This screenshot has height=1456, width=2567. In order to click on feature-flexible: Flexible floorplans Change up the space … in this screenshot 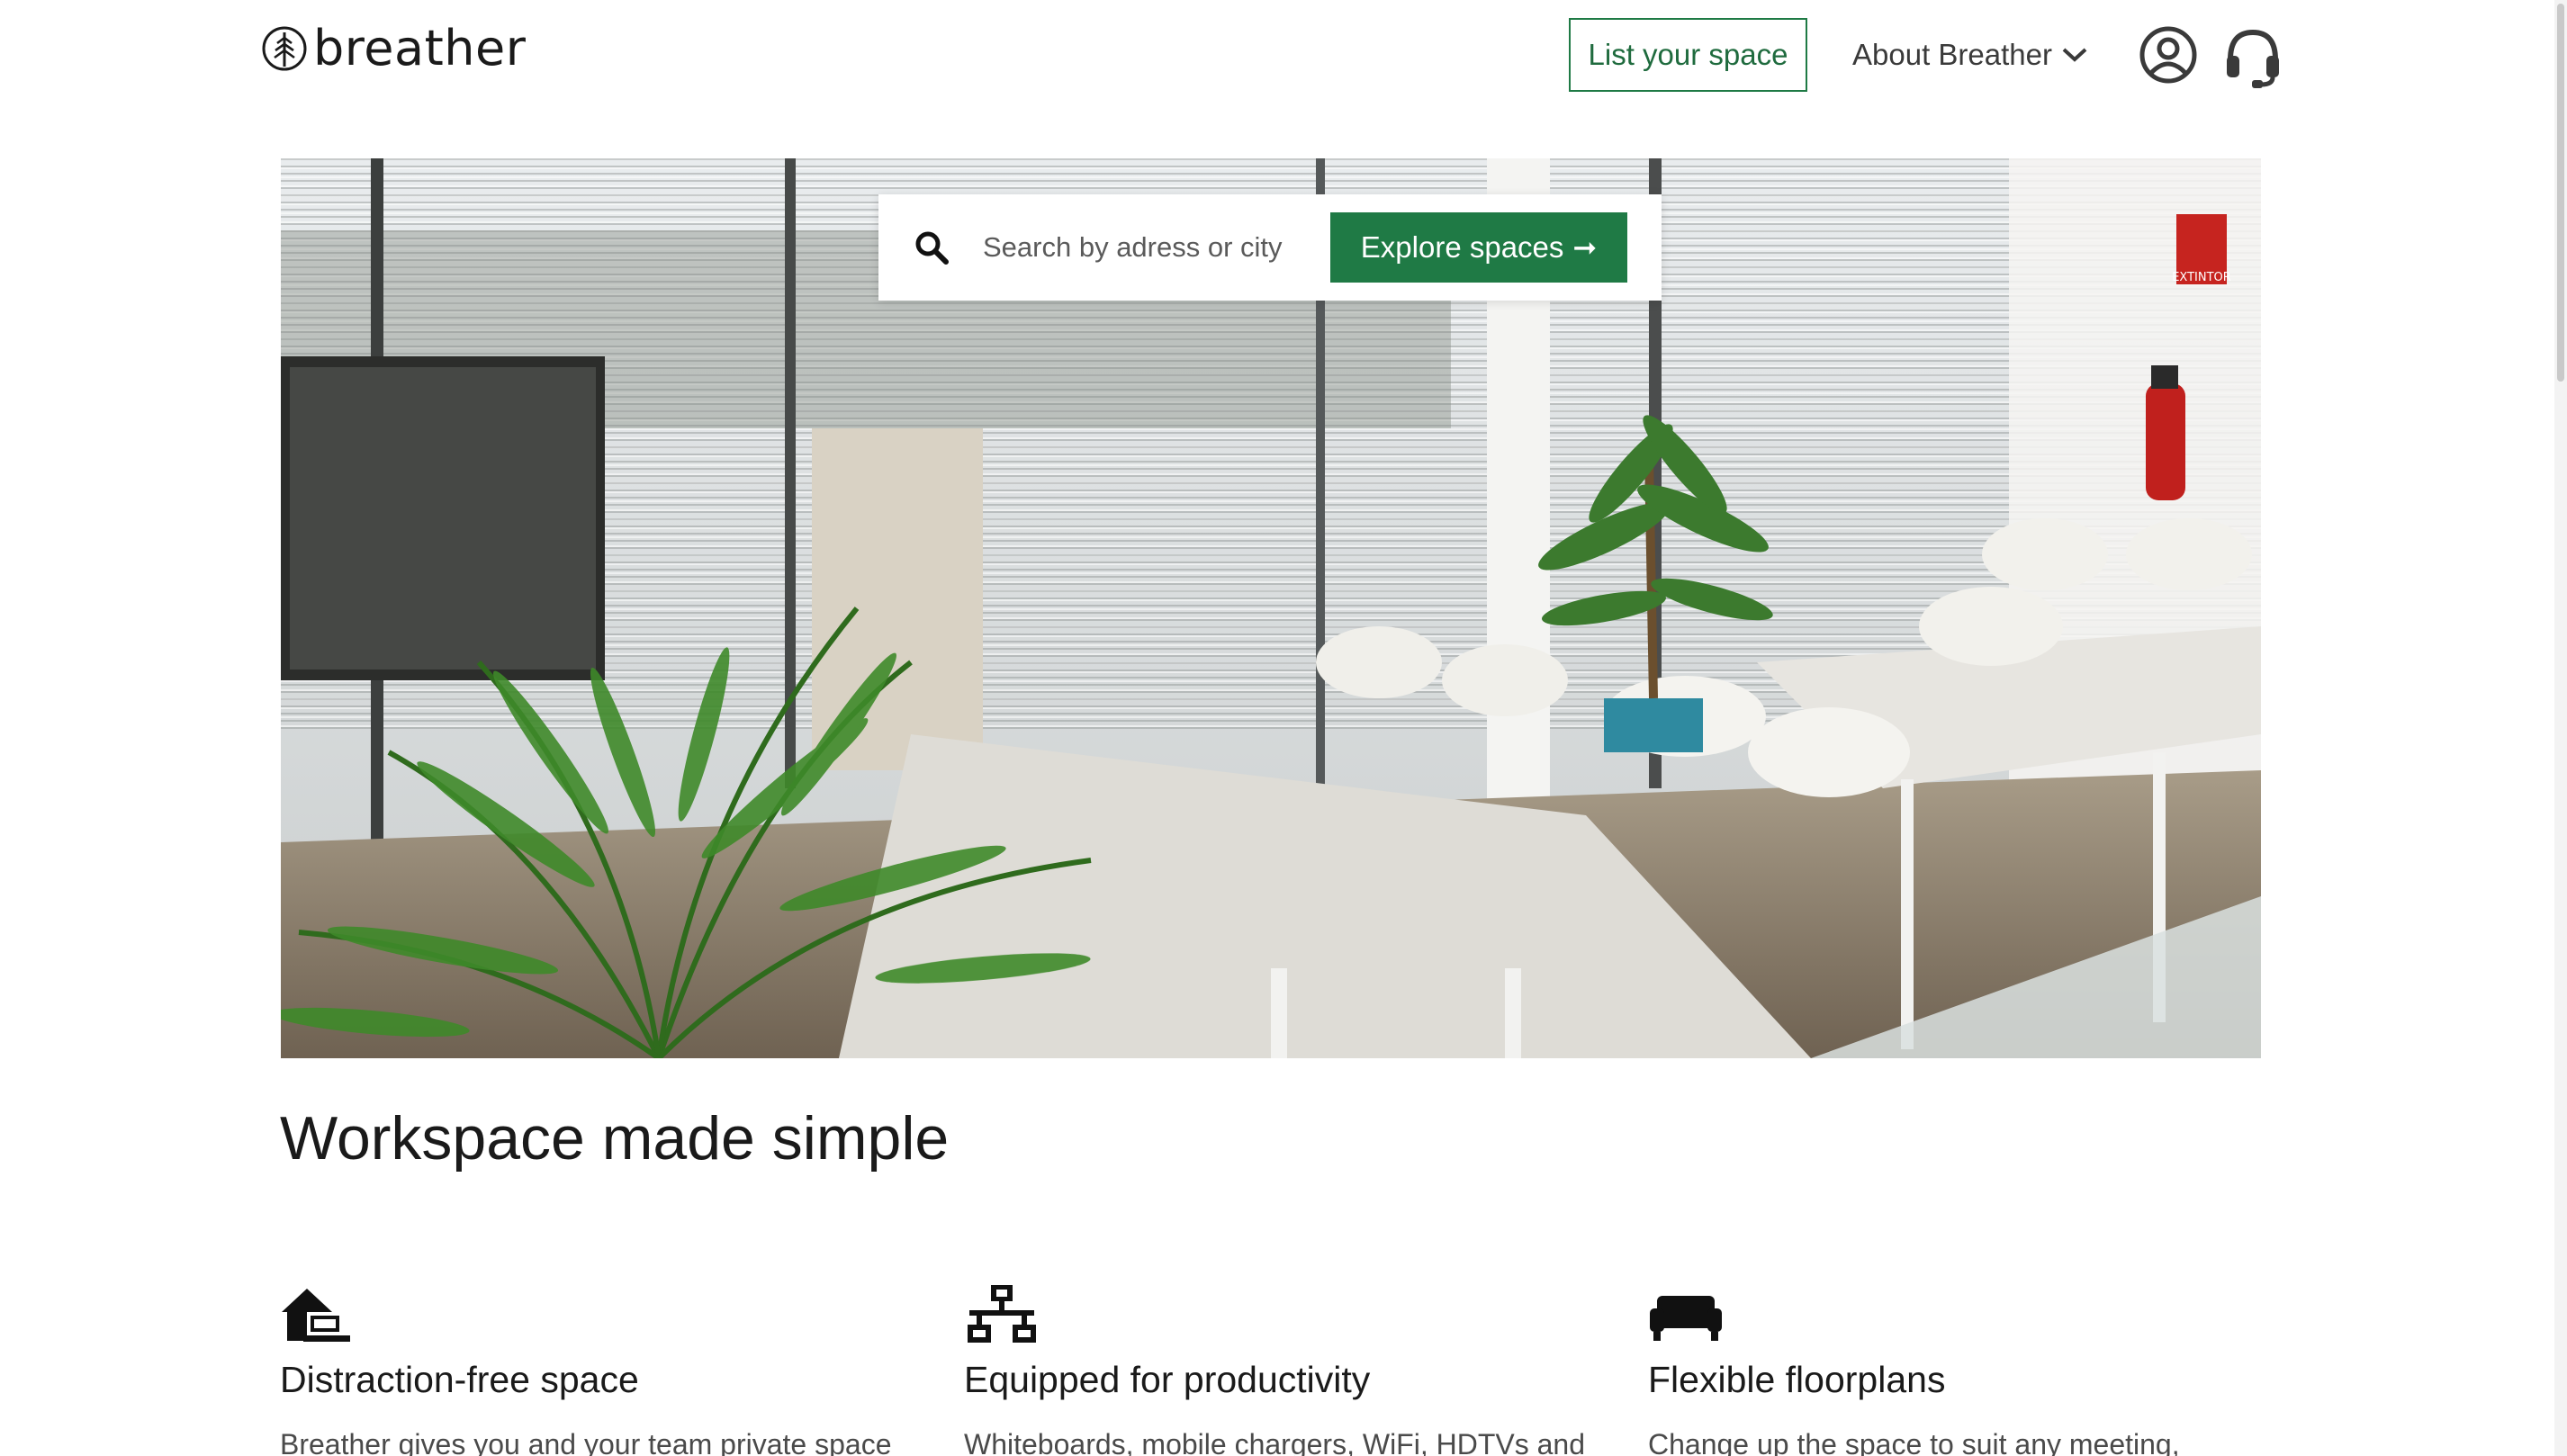, I will do `click(1972, 1370)`.